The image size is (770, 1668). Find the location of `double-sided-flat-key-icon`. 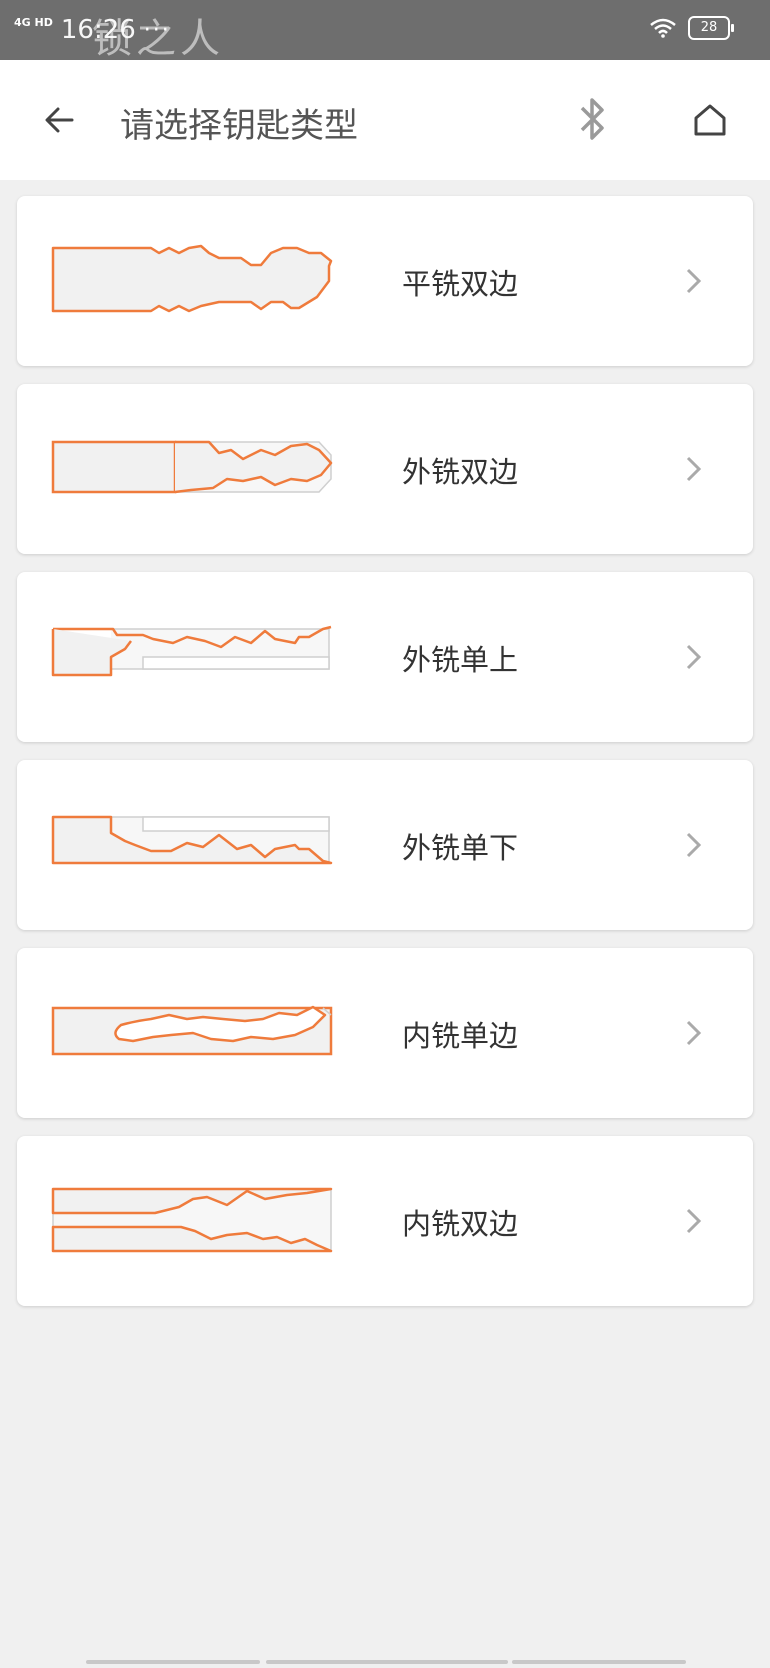

double-sided-flat-key-icon is located at coordinates (192, 278).